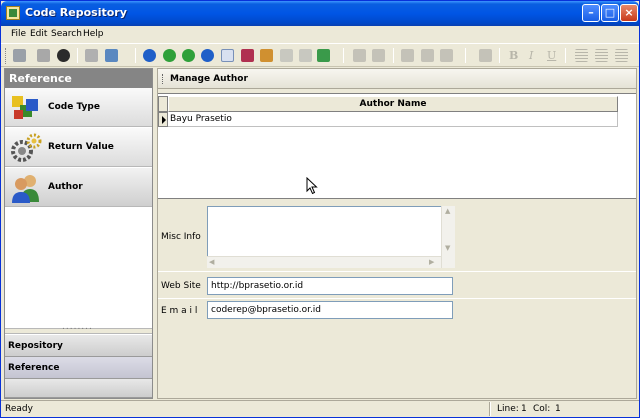  Describe the element at coordinates (312, 186) in the screenshot. I see `mouse-cursor-icon` at that location.